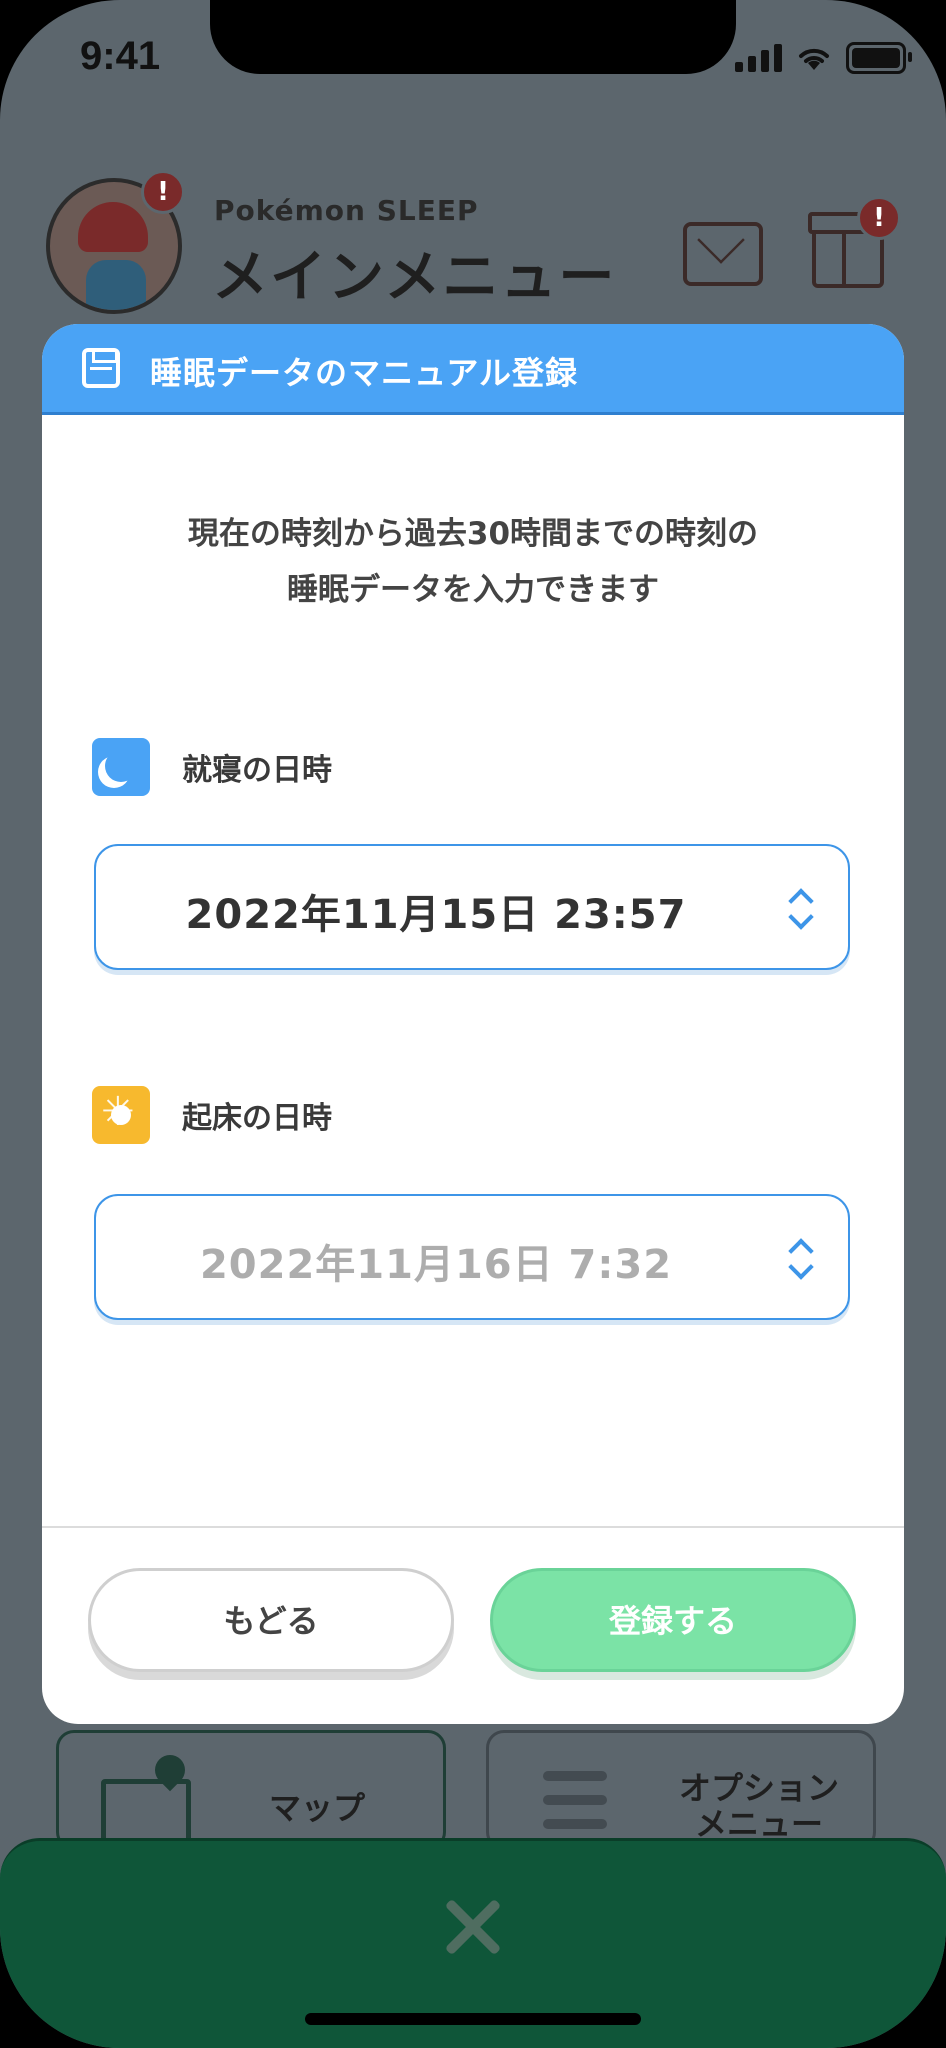  I want to click on notch, so click(473, 37).